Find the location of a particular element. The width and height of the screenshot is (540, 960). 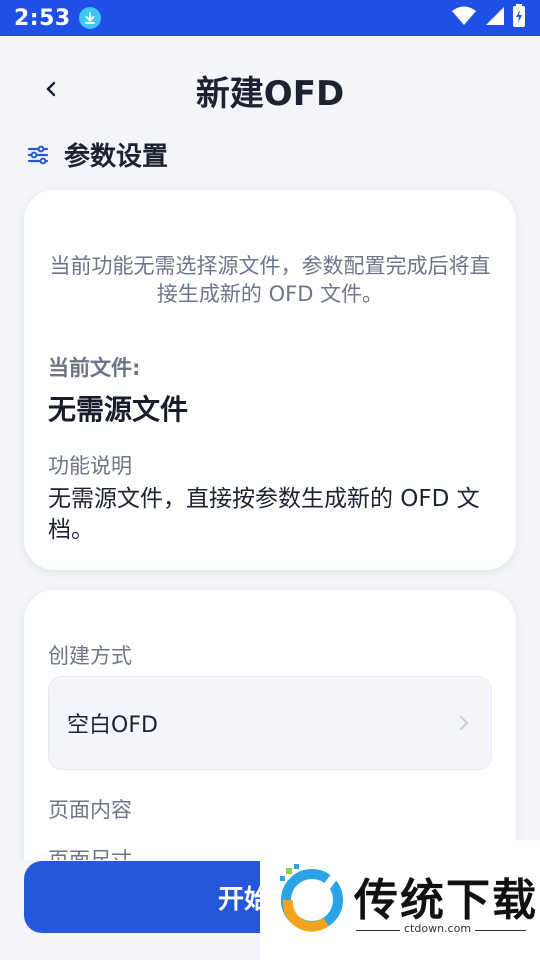

function-label: 功能说明 is located at coordinates (90, 466).